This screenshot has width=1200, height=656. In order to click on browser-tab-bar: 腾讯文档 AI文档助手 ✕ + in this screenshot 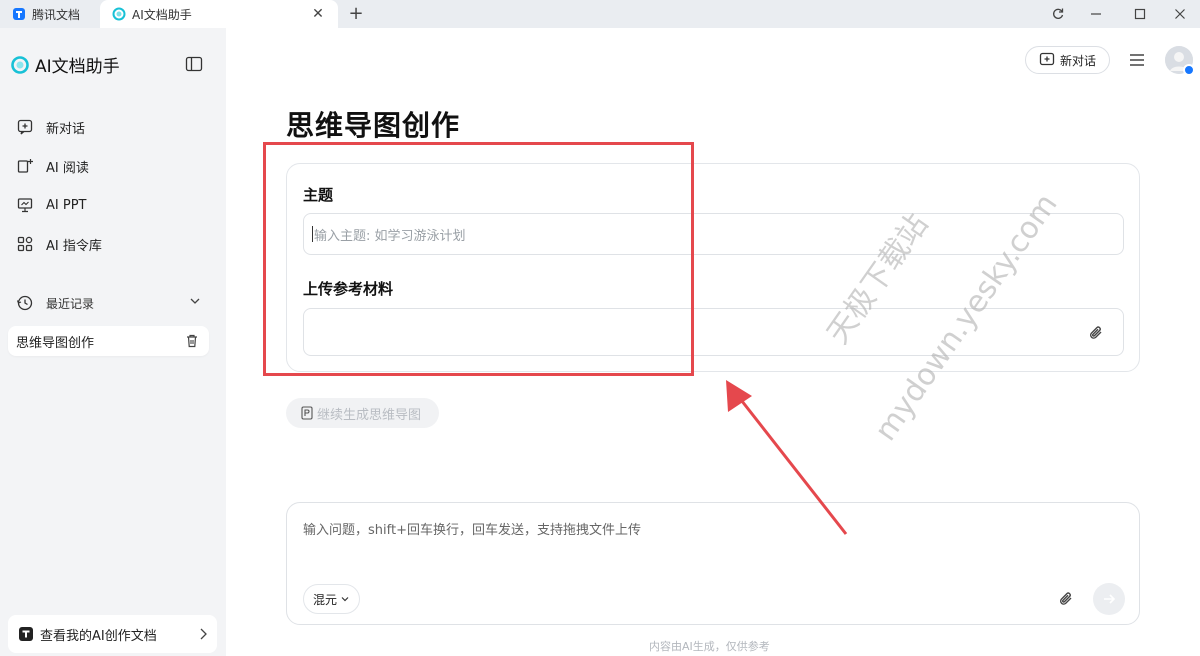, I will do `click(600, 14)`.